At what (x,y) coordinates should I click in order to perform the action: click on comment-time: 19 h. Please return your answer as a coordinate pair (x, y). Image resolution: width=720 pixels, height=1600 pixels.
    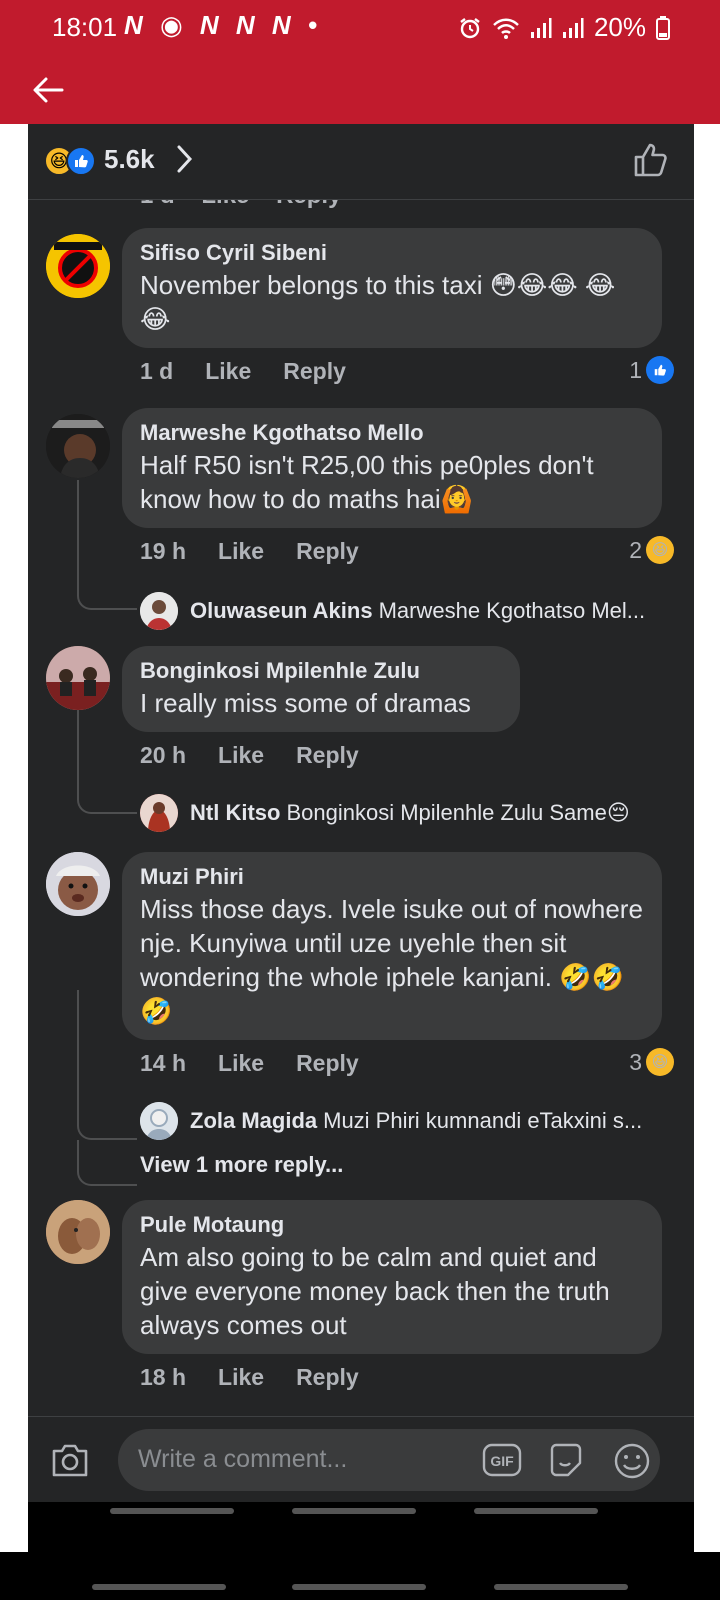
    Looking at the image, I should click on (163, 551).